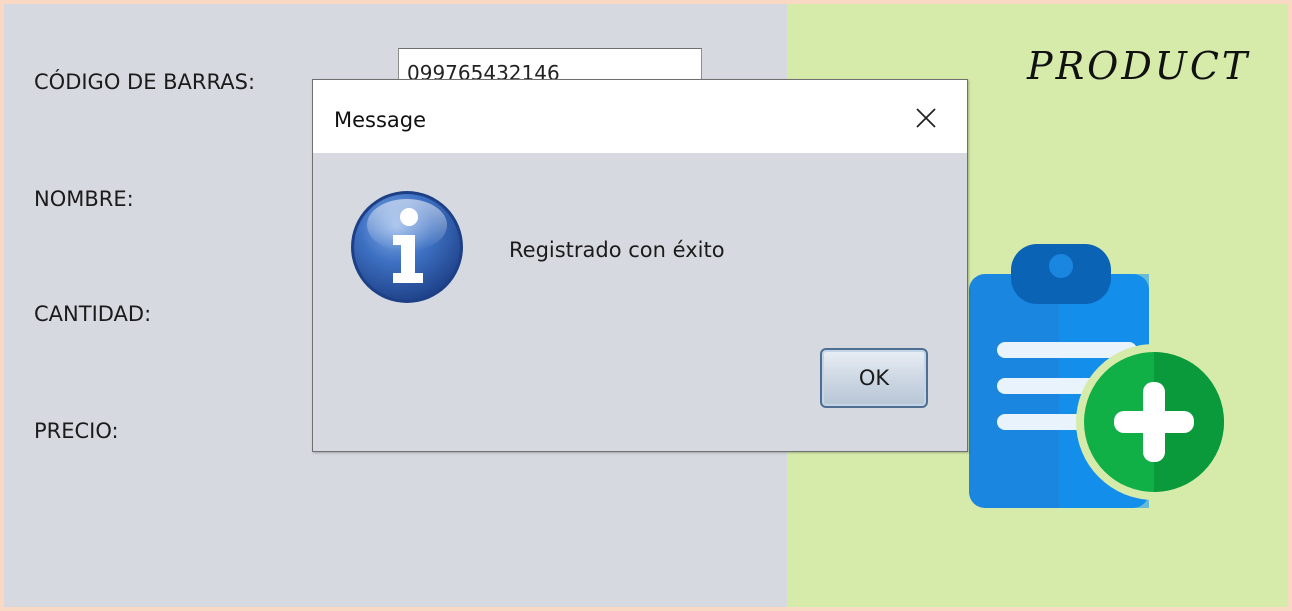 Image resolution: width=1292 pixels, height=611 pixels. I want to click on ok-button: OK, so click(874, 378).